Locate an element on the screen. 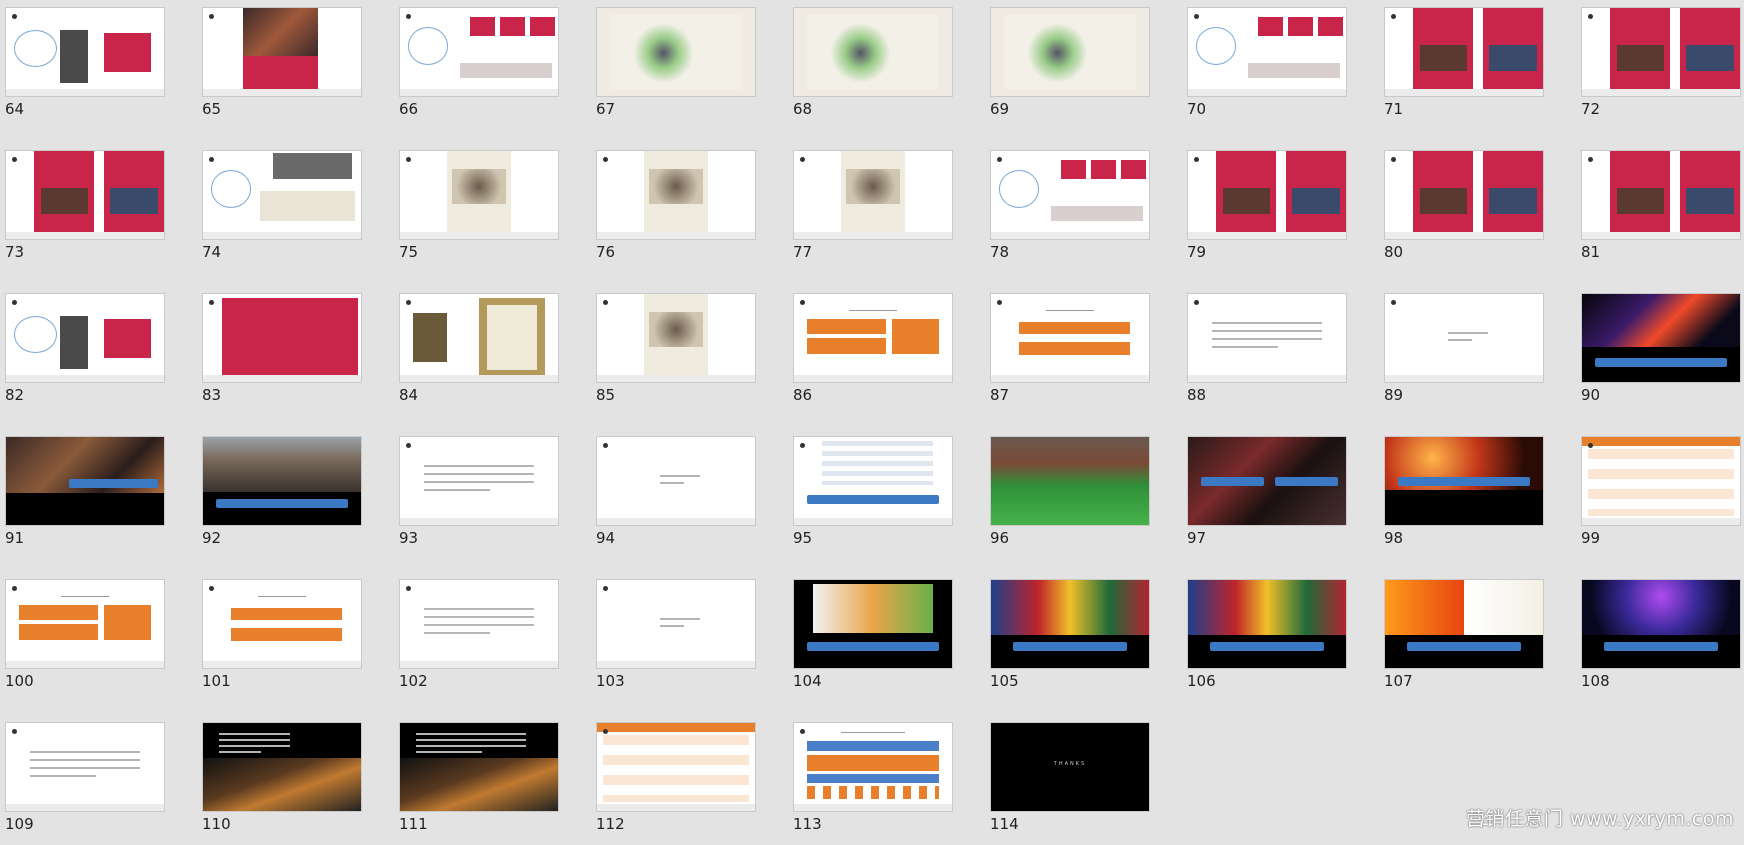 This screenshot has width=1744, height=845. slide-thumbnail: 101 is located at coordinates (283, 640).